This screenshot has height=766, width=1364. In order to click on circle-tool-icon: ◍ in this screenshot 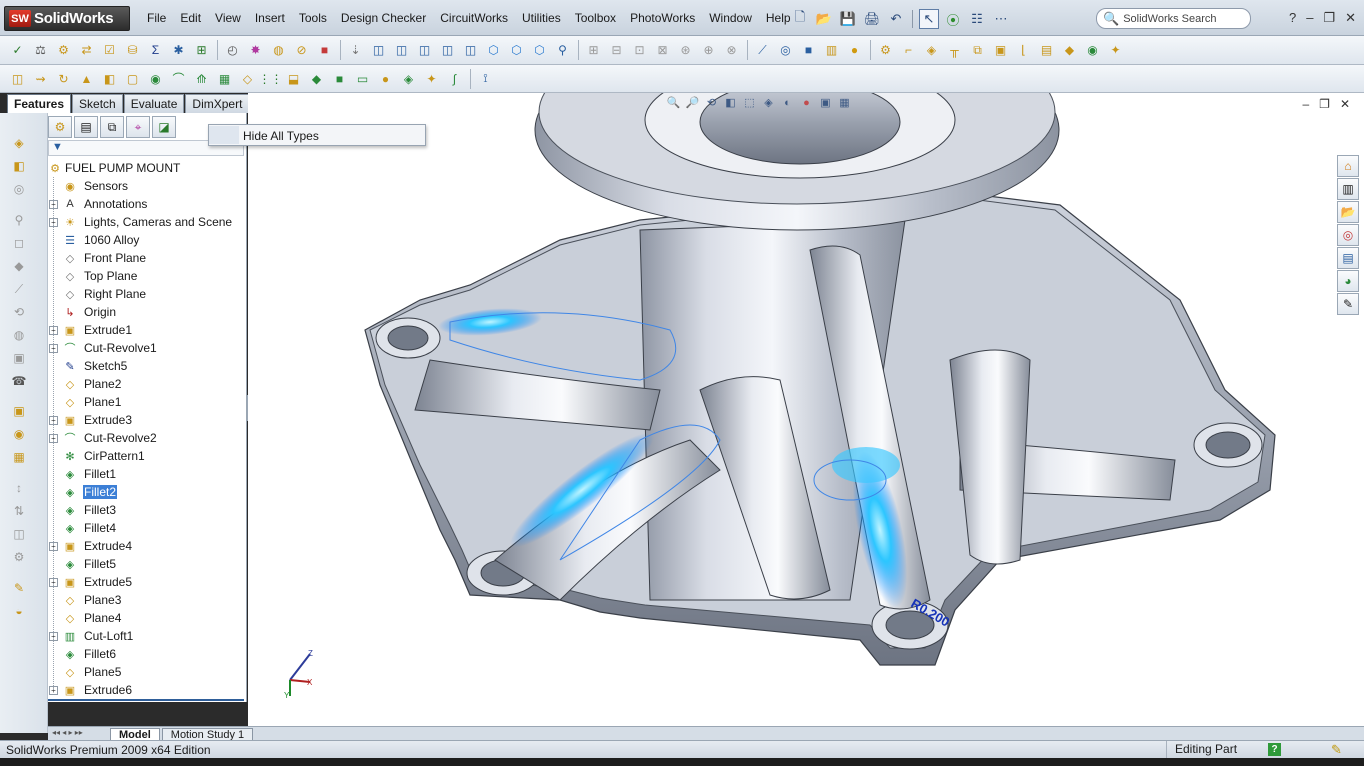, I will do `click(19, 335)`.